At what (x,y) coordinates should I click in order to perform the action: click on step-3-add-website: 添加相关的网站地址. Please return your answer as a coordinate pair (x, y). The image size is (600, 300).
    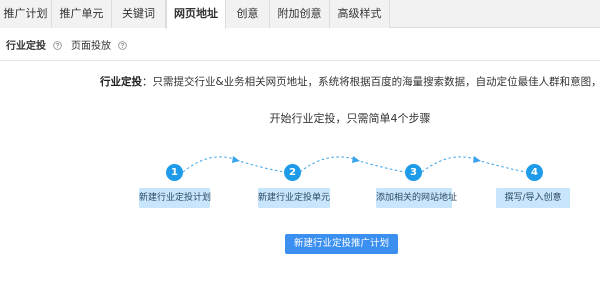
    Looking at the image, I should click on (416, 198).